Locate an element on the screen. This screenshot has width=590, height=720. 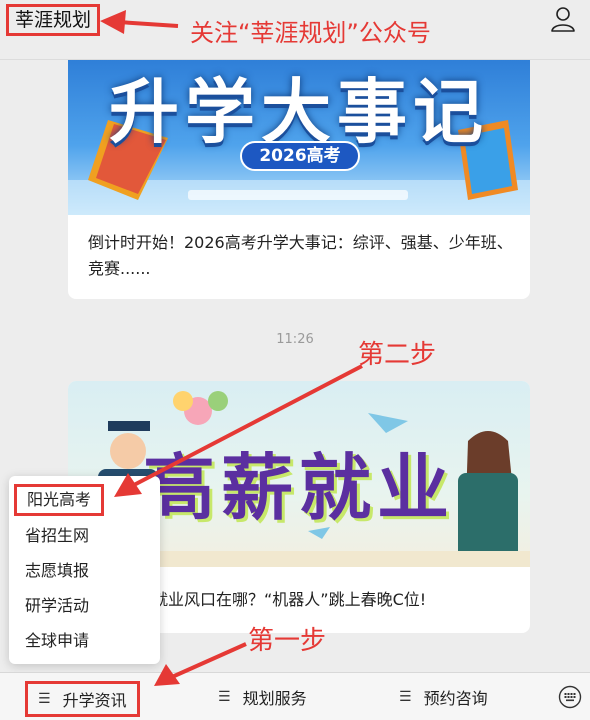
tab-label: 预约咨询 is located at coordinates (455, 698).